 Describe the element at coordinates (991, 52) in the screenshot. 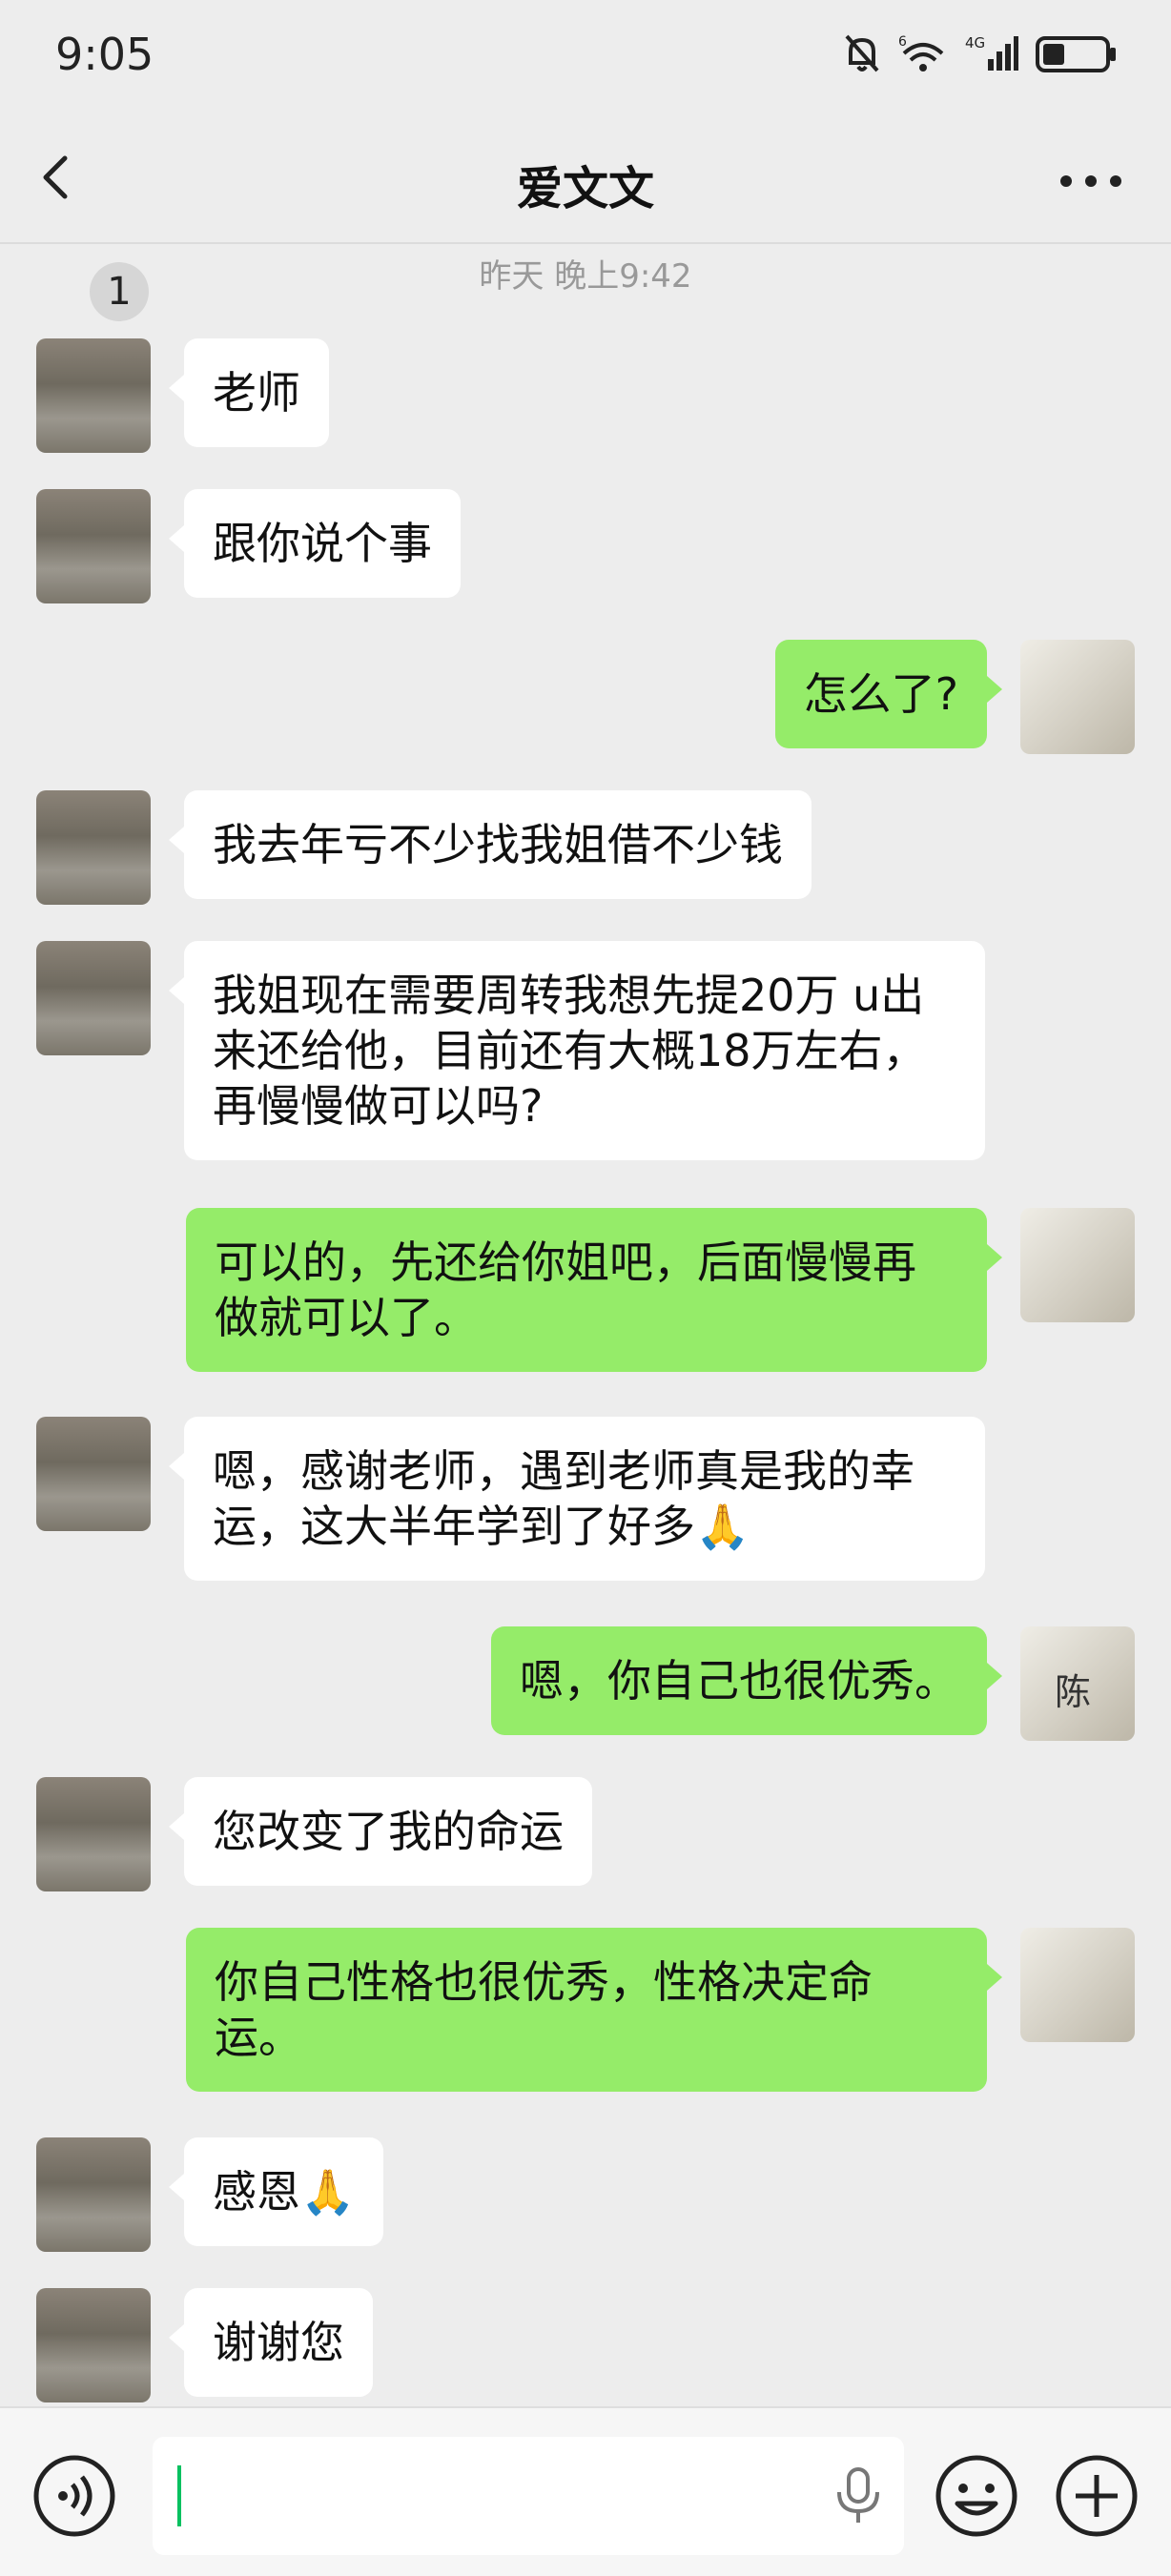

I see `signal-4g-icon: 4G` at that location.